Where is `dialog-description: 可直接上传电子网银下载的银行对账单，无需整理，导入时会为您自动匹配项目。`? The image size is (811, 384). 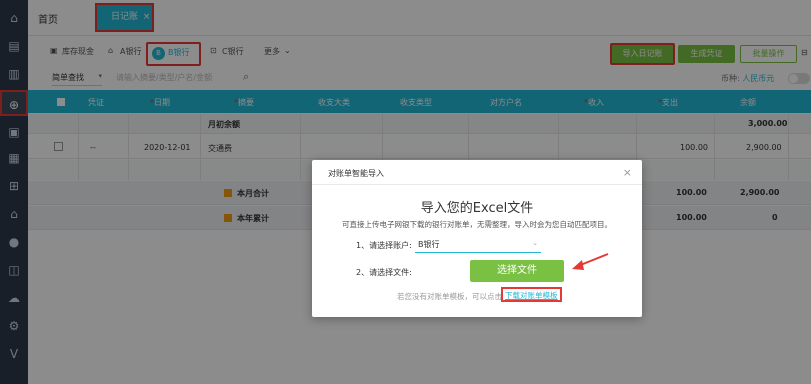 dialog-description: 可直接上传电子网银下载的银行对账单，无需整理，导入时会为您自动匹配项目。 is located at coordinates (477, 224).